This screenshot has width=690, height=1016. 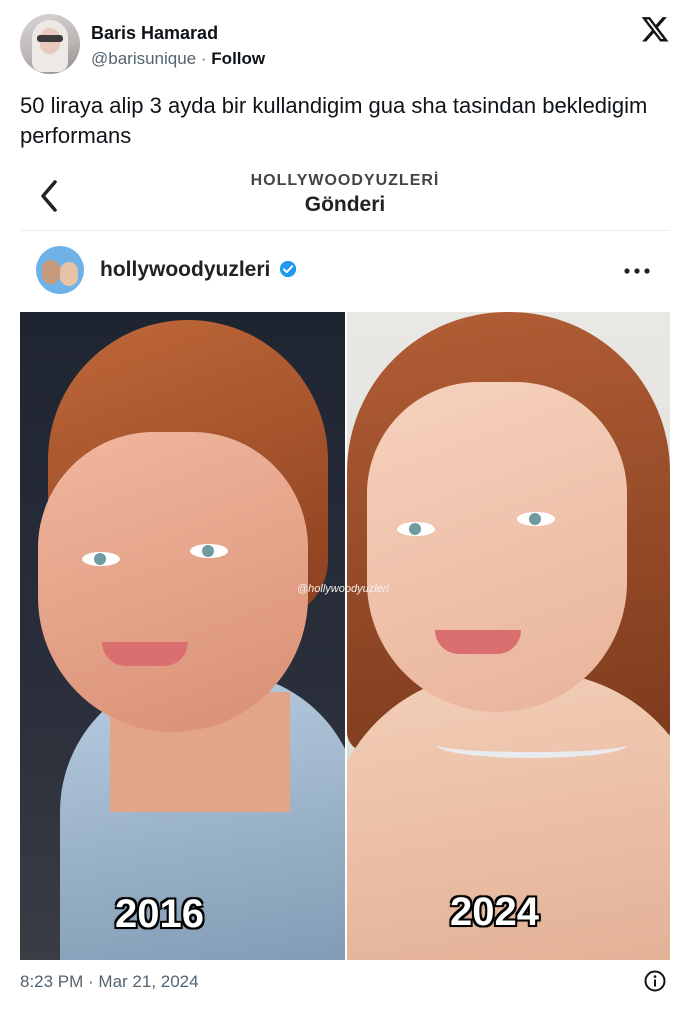 What do you see at coordinates (532, 745) in the screenshot?
I see `necklace-shape` at bounding box center [532, 745].